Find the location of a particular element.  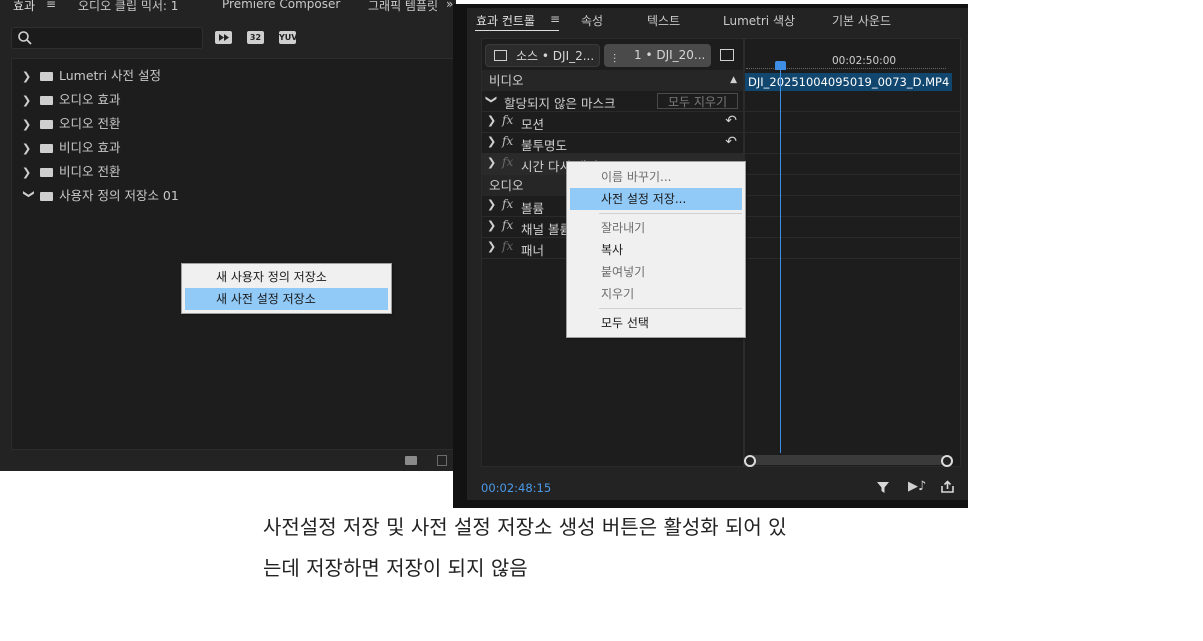

row-label: 채널 볼륨 is located at coordinates (546, 229).